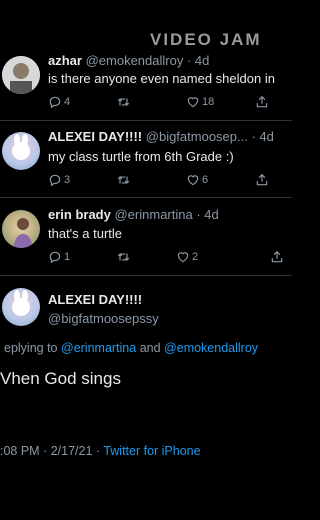 The height and width of the screenshot is (520, 320). What do you see at coordinates (141, 156) in the screenshot?
I see `tweet-text: my class turtle from 6th Grade :)` at bounding box center [141, 156].